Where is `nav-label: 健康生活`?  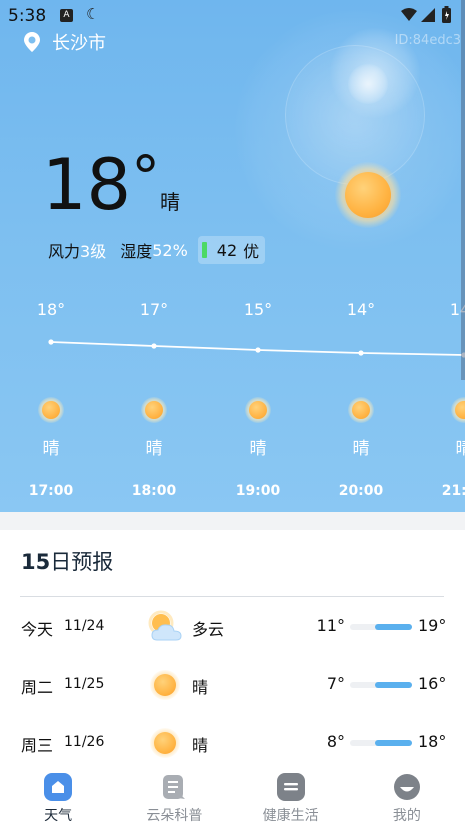 nav-label: 健康生活 is located at coordinates (290, 816).